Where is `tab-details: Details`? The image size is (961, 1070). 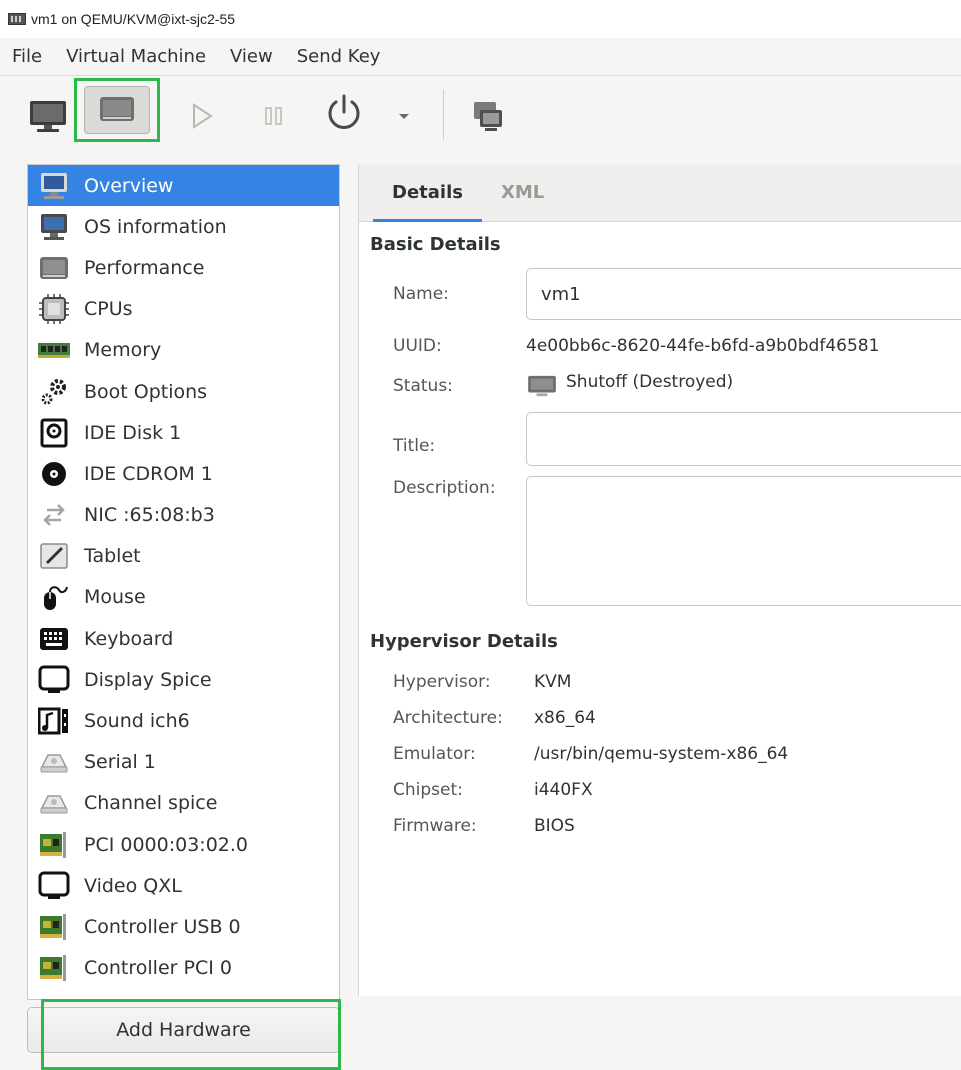
tab-details: Details is located at coordinates (427, 193).